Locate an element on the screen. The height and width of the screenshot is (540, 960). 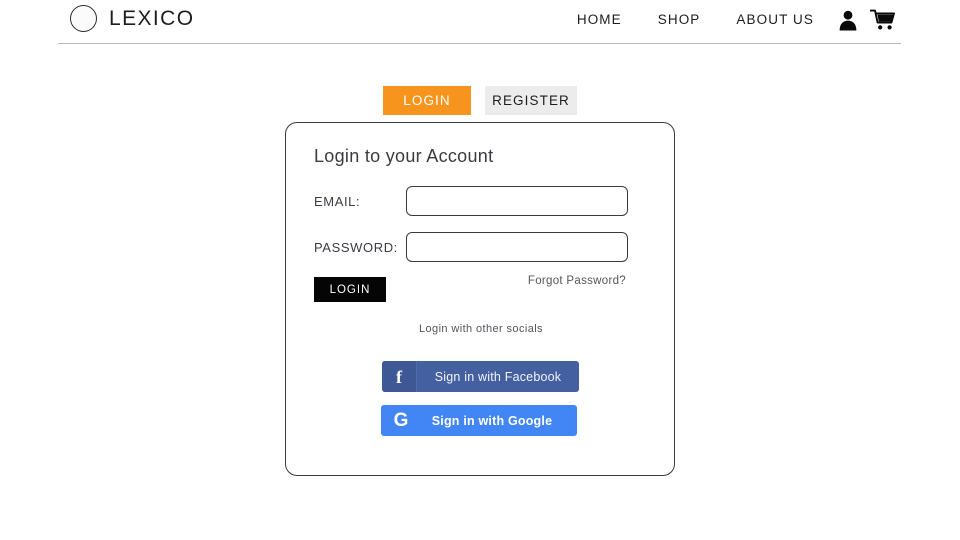
google-glyph: G is located at coordinates (401, 420).